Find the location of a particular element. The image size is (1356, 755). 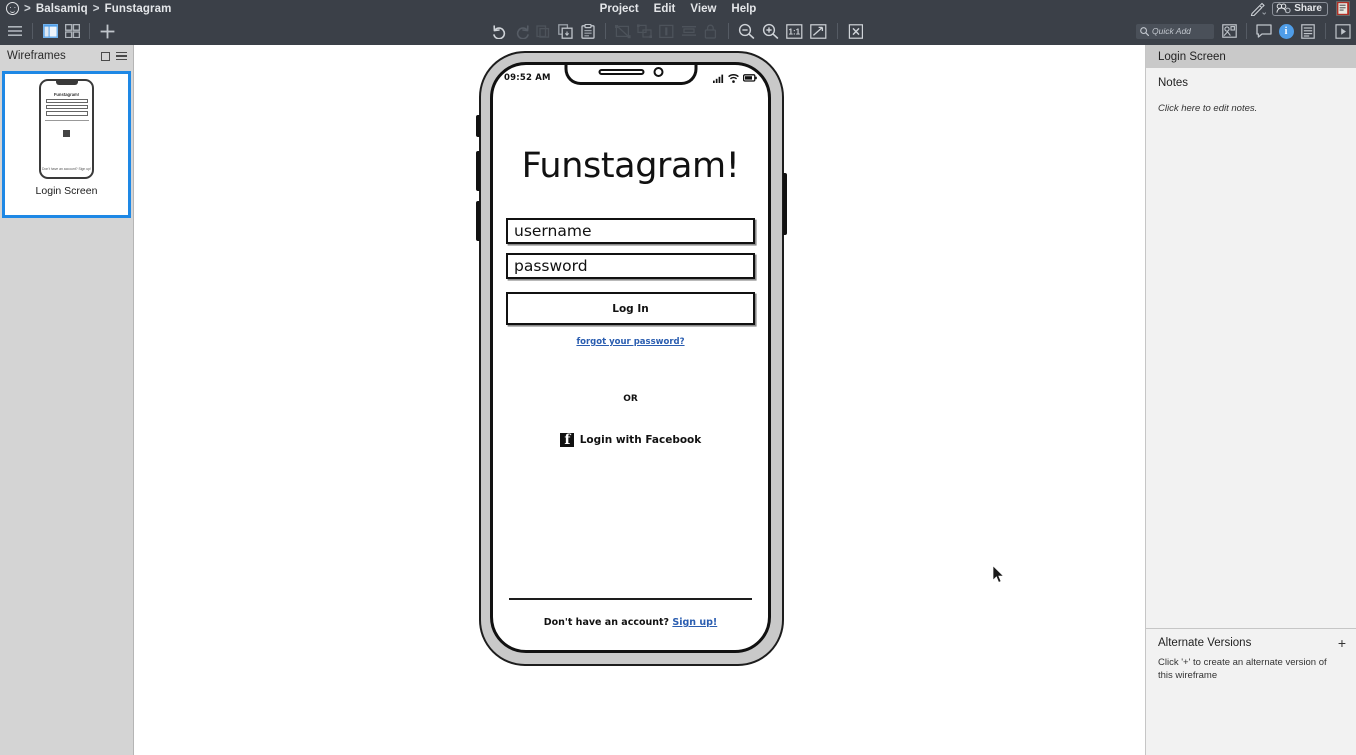

sidebar-menu-icon is located at coordinates (121, 56).